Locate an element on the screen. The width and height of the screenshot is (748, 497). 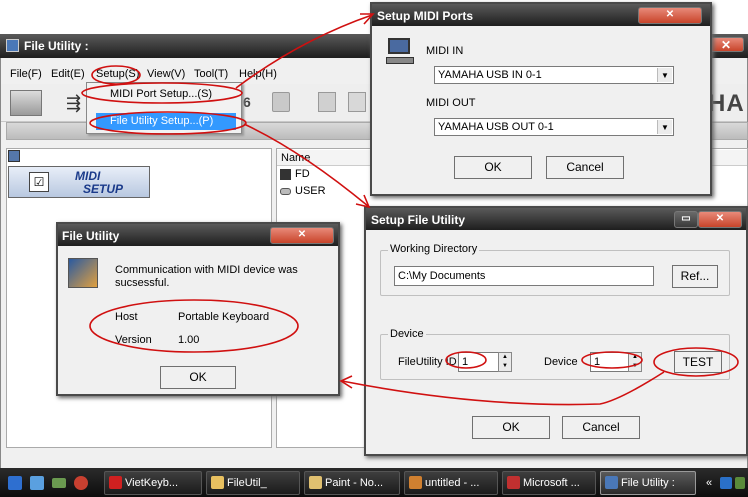
device-spinner: ▲ ▼ is located at coordinates (635, 362).